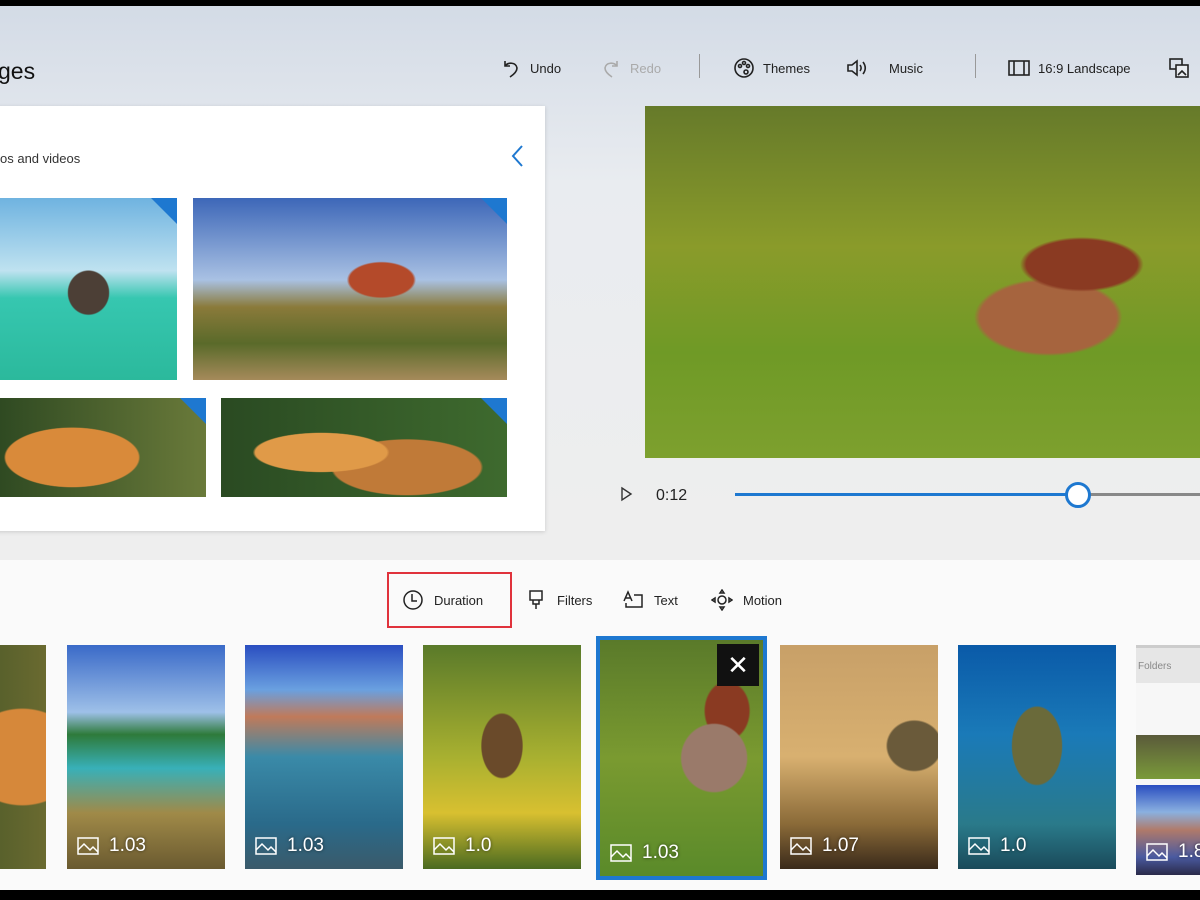  What do you see at coordinates (575, 600) in the screenshot?
I see `filters-label: Filters` at bounding box center [575, 600].